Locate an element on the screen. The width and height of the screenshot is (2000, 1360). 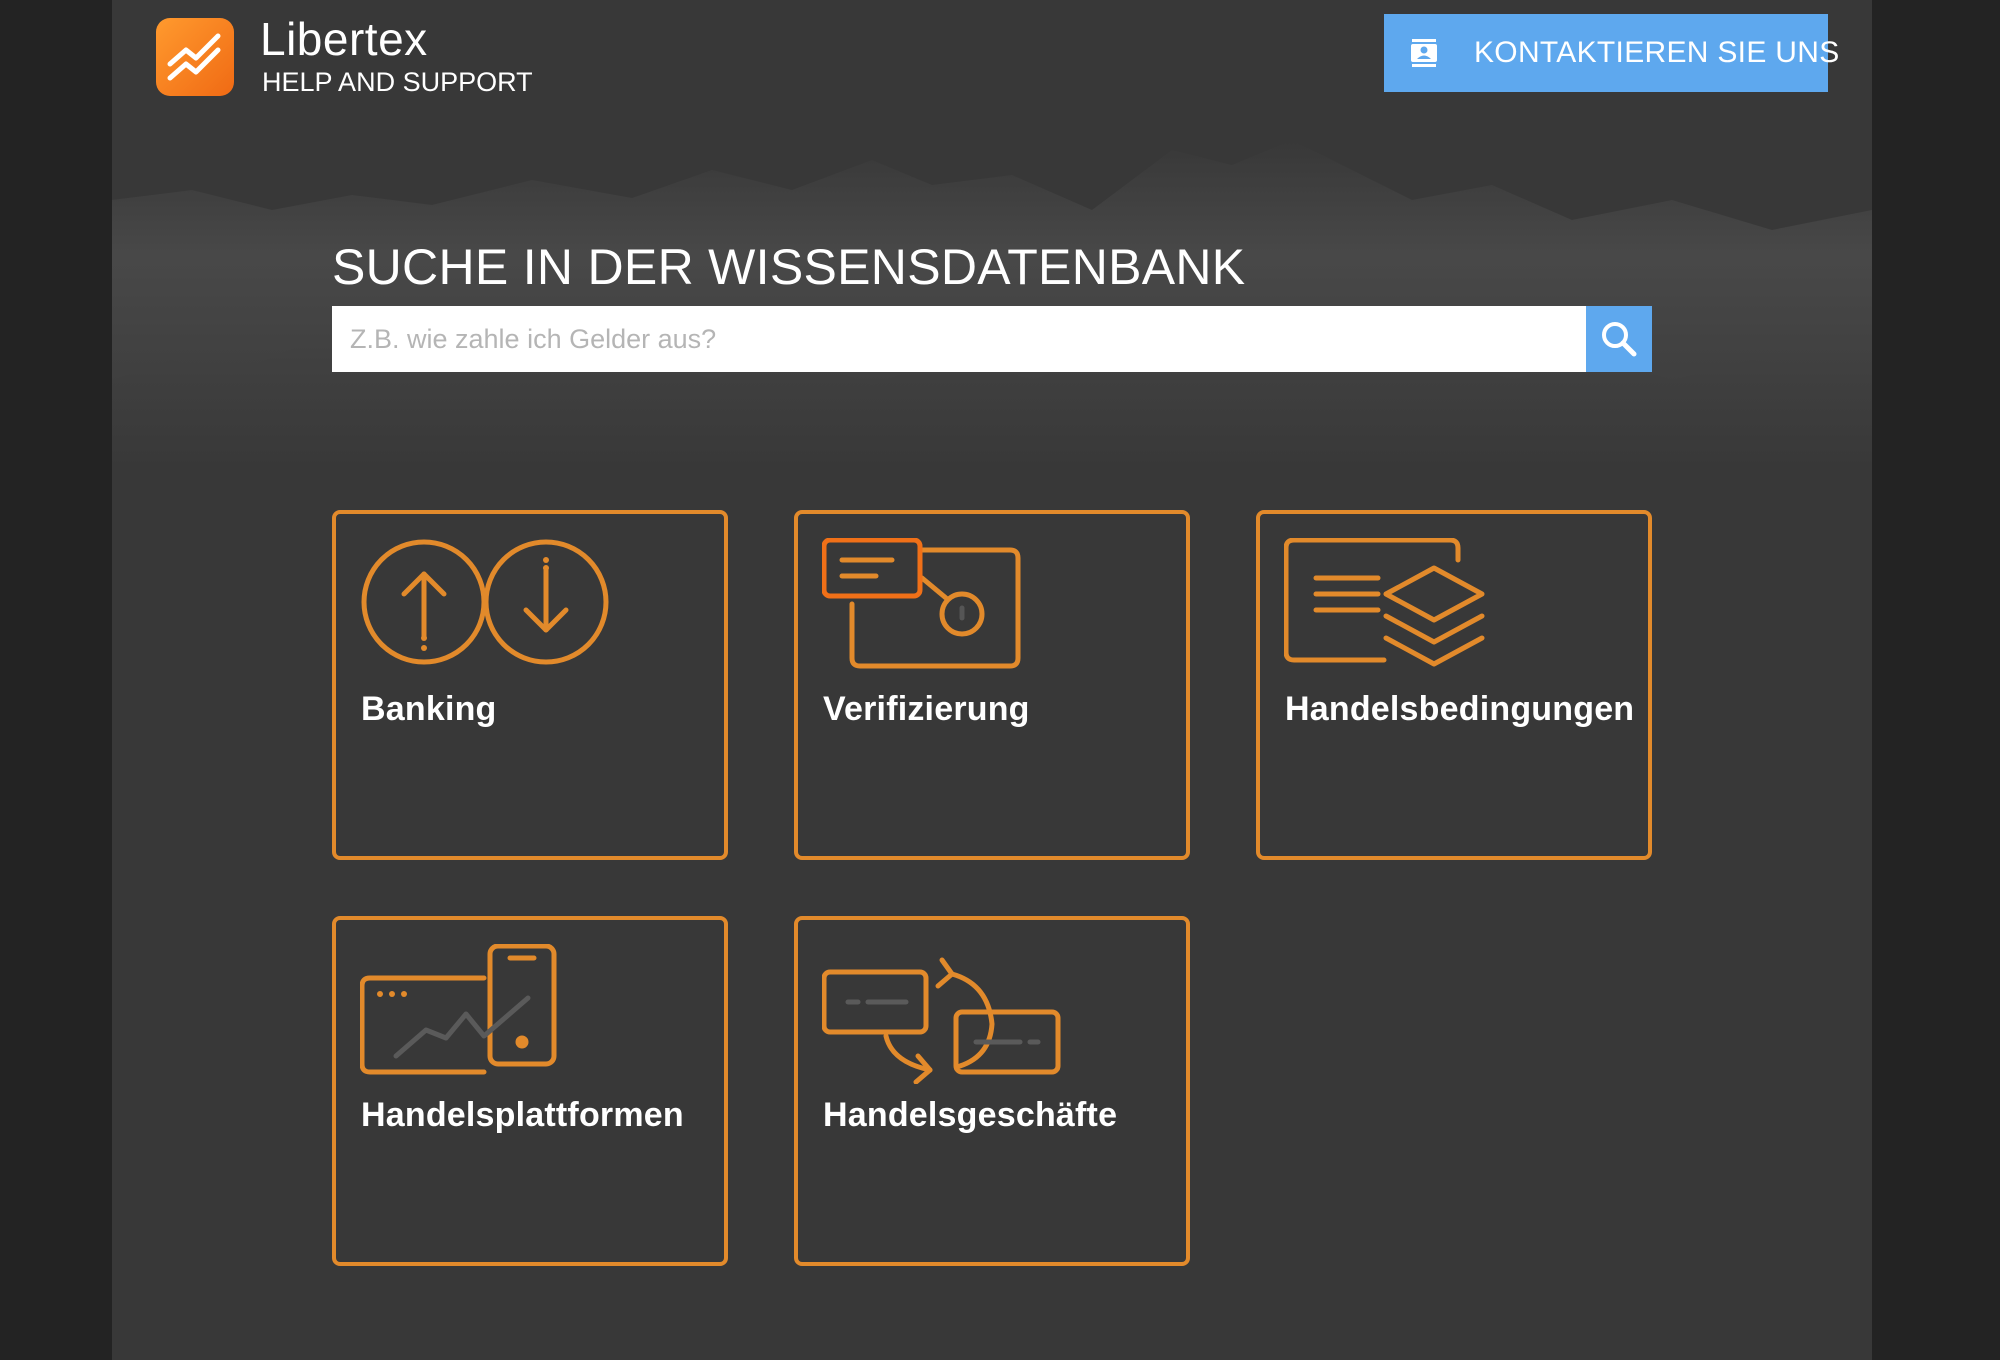
contact-card-icon is located at coordinates (1424, 53).